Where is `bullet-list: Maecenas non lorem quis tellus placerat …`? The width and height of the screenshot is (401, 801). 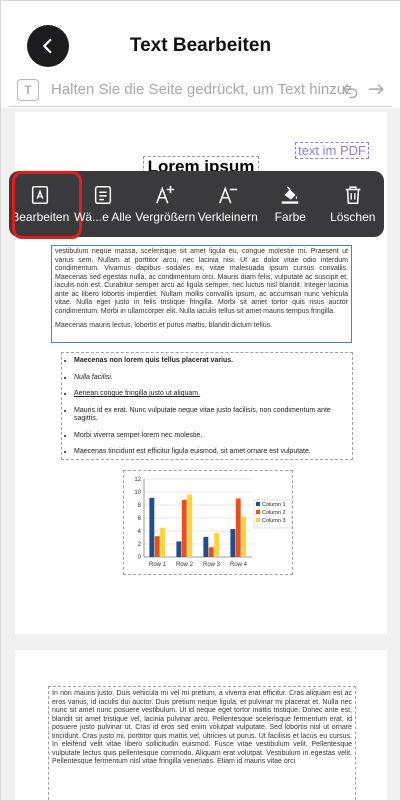
bullet-list: Maecenas non lorem quis tellus placerat … is located at coordinates (207, 406).